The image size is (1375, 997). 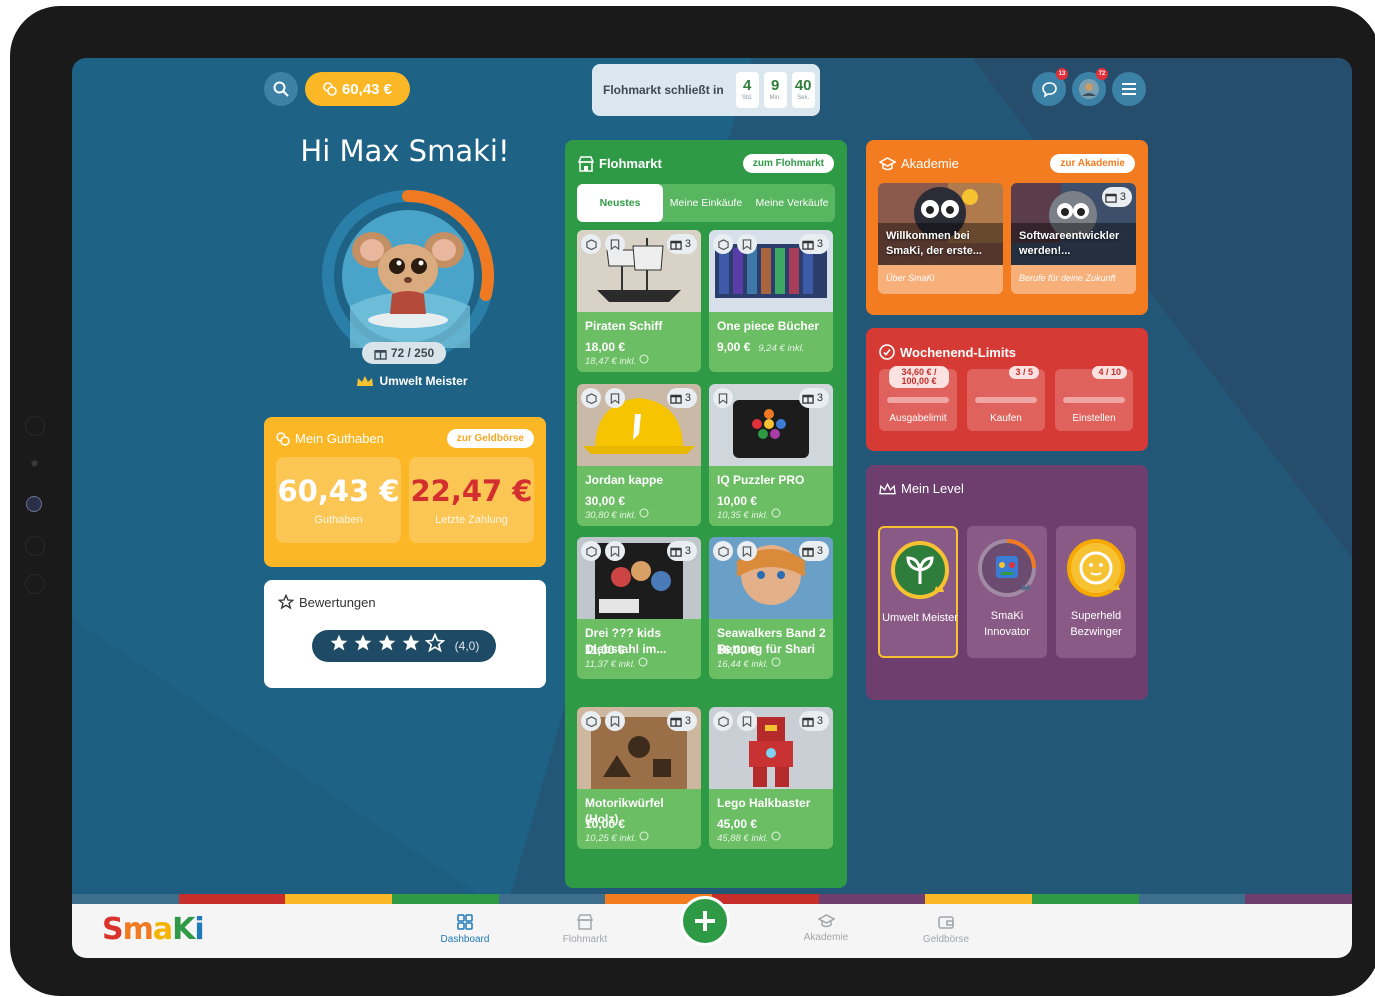 I want to click on nav-flohmarkt: Flohmarkt, so click(x=585, y=929).